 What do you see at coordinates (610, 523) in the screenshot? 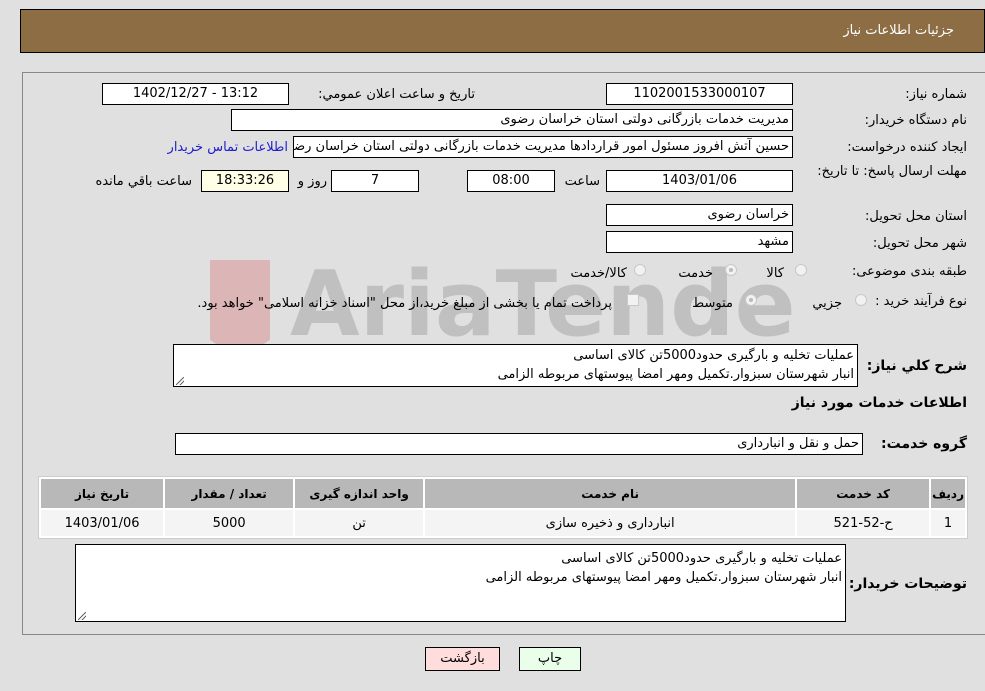
I see `cell-service-name: انبارداری و ذخیره سازی` at bounding box center [610, 523].